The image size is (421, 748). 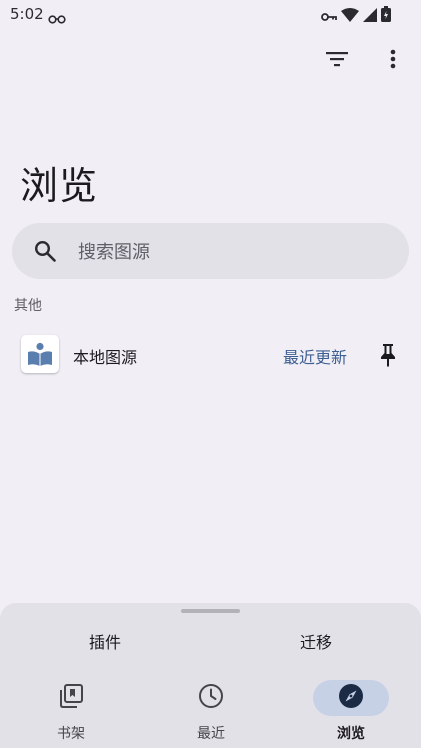 I want to click on nav-label: 最近, so click(x=211, y=734).